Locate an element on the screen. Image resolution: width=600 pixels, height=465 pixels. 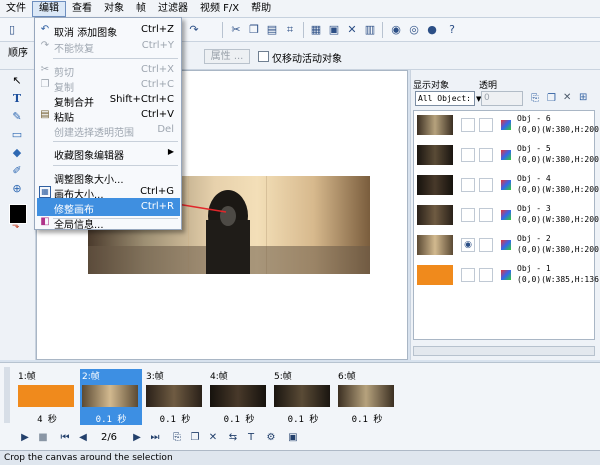
eye-icon: ◉ is located at coordinates (468, 245).